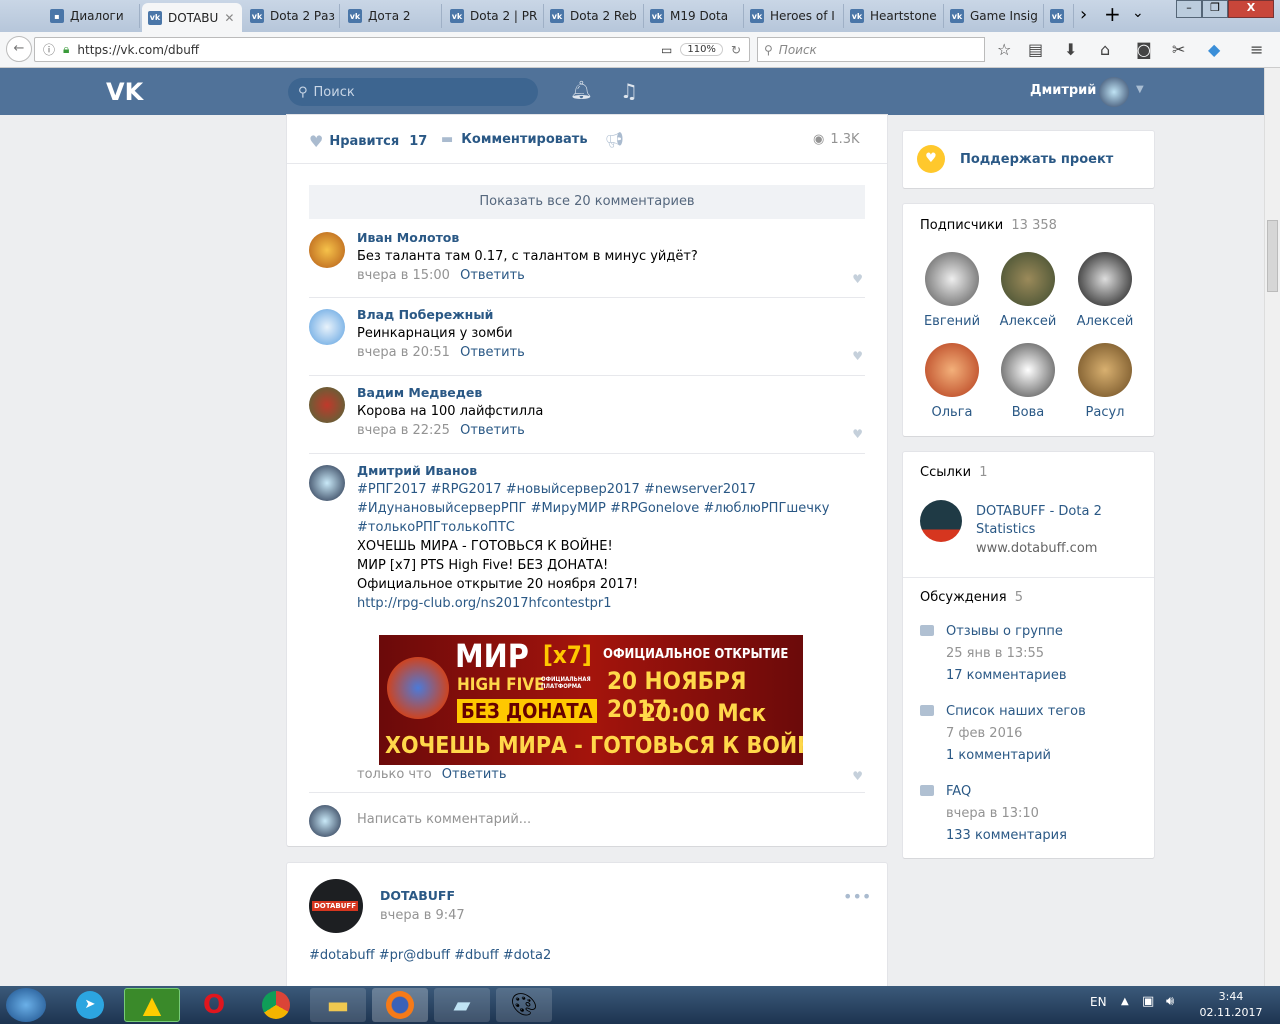  I want to click on reader-view-icon: ▭, so click(666, 50).